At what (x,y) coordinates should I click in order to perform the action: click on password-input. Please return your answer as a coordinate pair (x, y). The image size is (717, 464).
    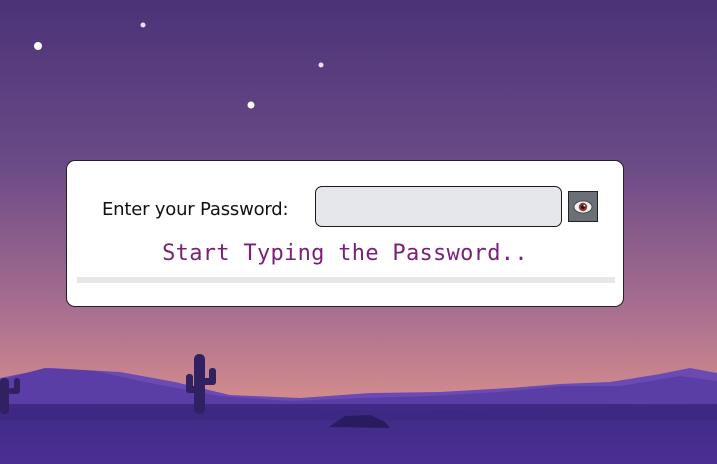
    Looking at the image, I should click on (438, 206).